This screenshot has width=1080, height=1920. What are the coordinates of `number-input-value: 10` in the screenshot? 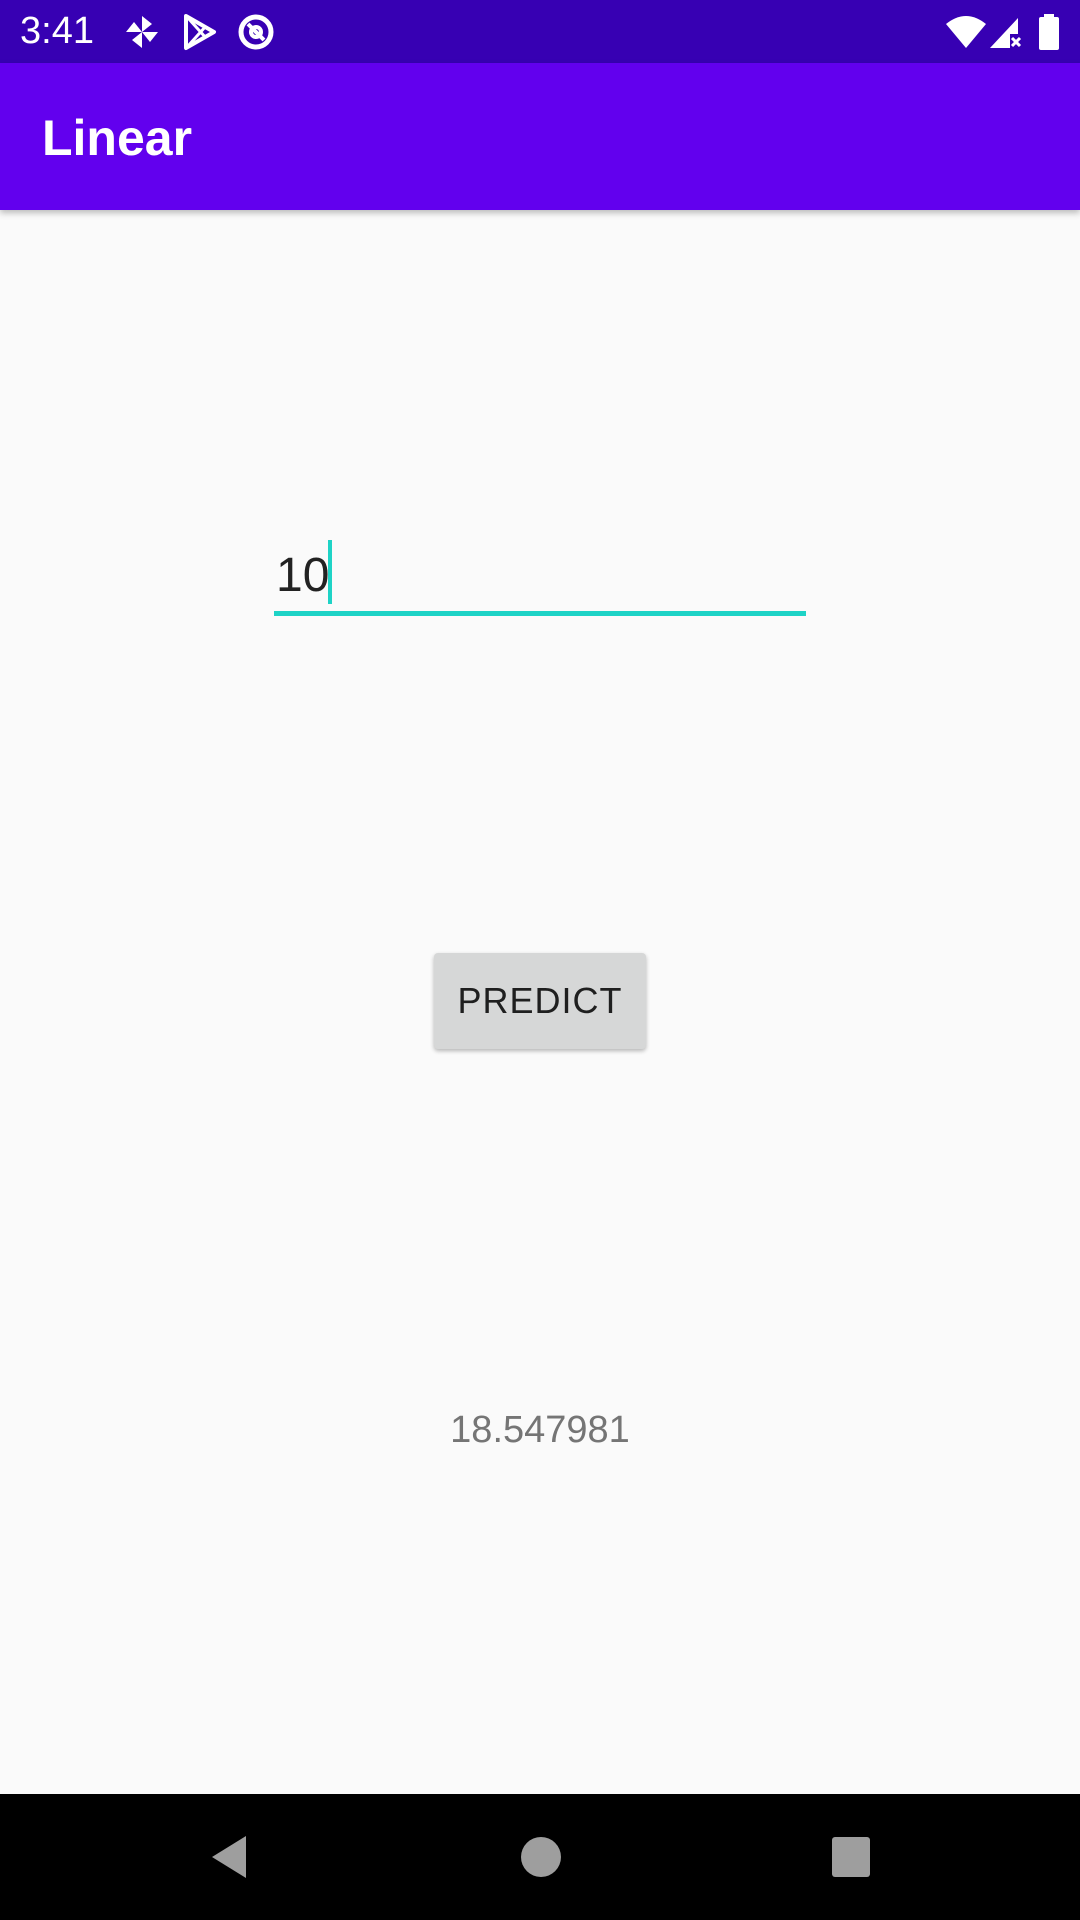 It's located at (302, 576).